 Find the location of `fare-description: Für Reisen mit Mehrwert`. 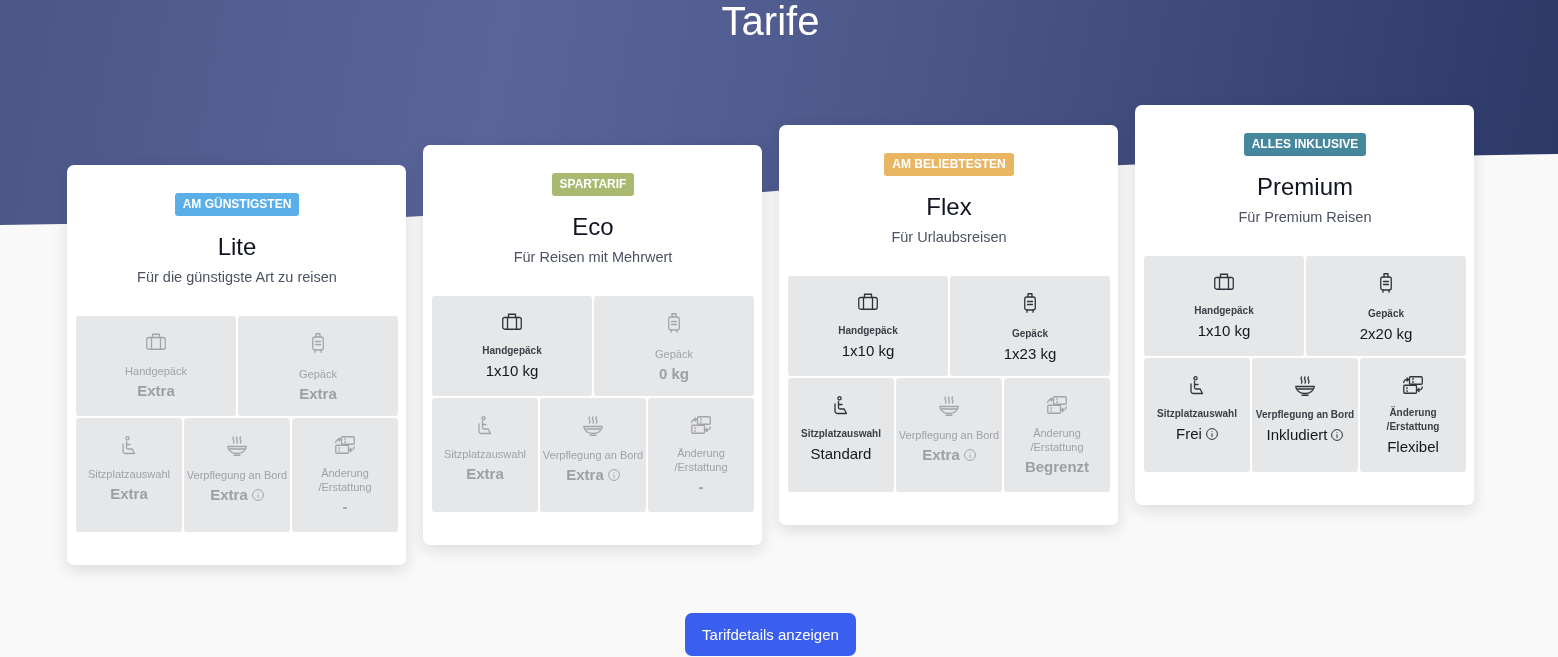

fare-description: Für Reisen mit Mehrwert is located at coordinates (593, 257).